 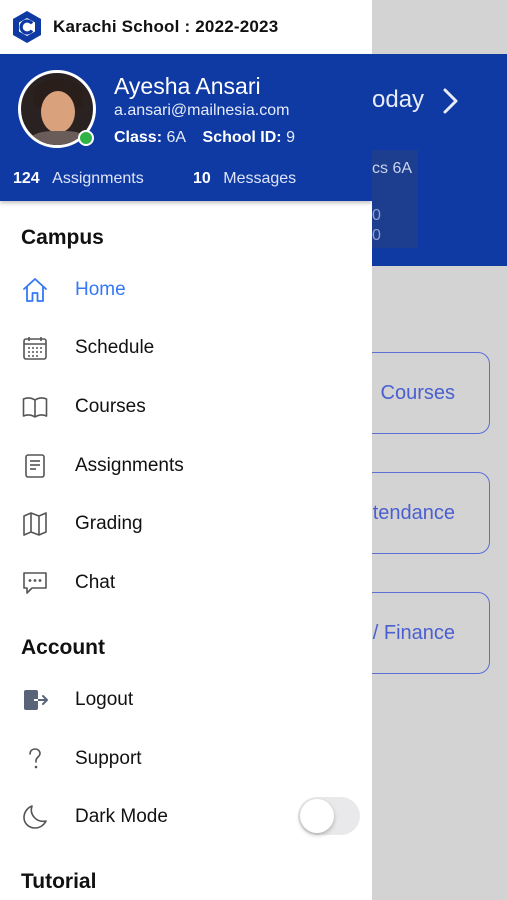 What do you see at coordinates (186, 700) in the screenshot?
I see `menu-item-logout: Logout` at bounding box center [186, 700].